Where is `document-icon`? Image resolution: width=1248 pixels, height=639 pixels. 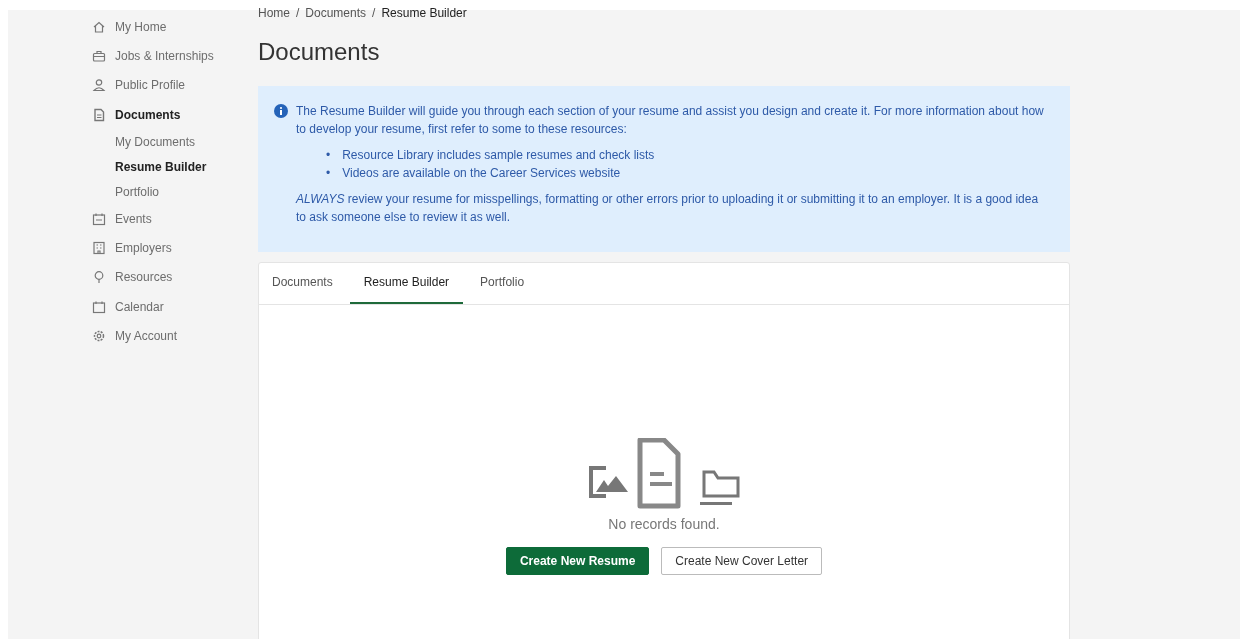
document-icon is located at coordinates (99, 114).